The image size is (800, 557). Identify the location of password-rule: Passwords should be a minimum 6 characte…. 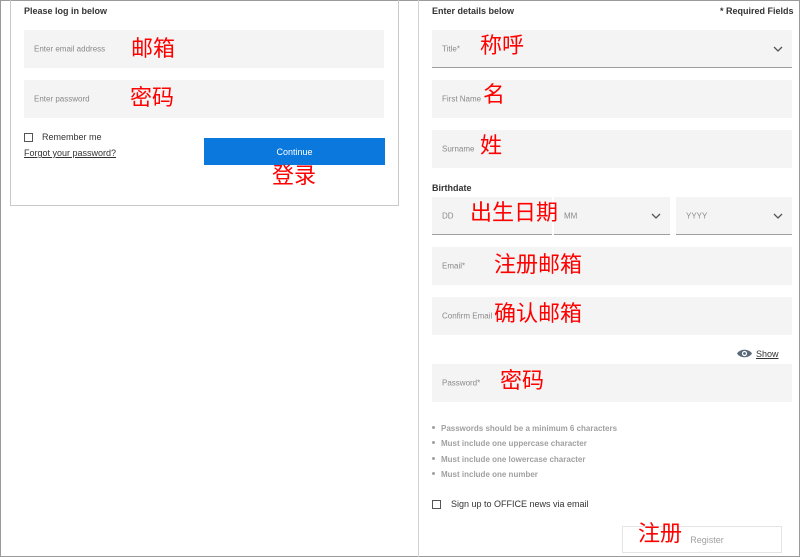
(524, 428).